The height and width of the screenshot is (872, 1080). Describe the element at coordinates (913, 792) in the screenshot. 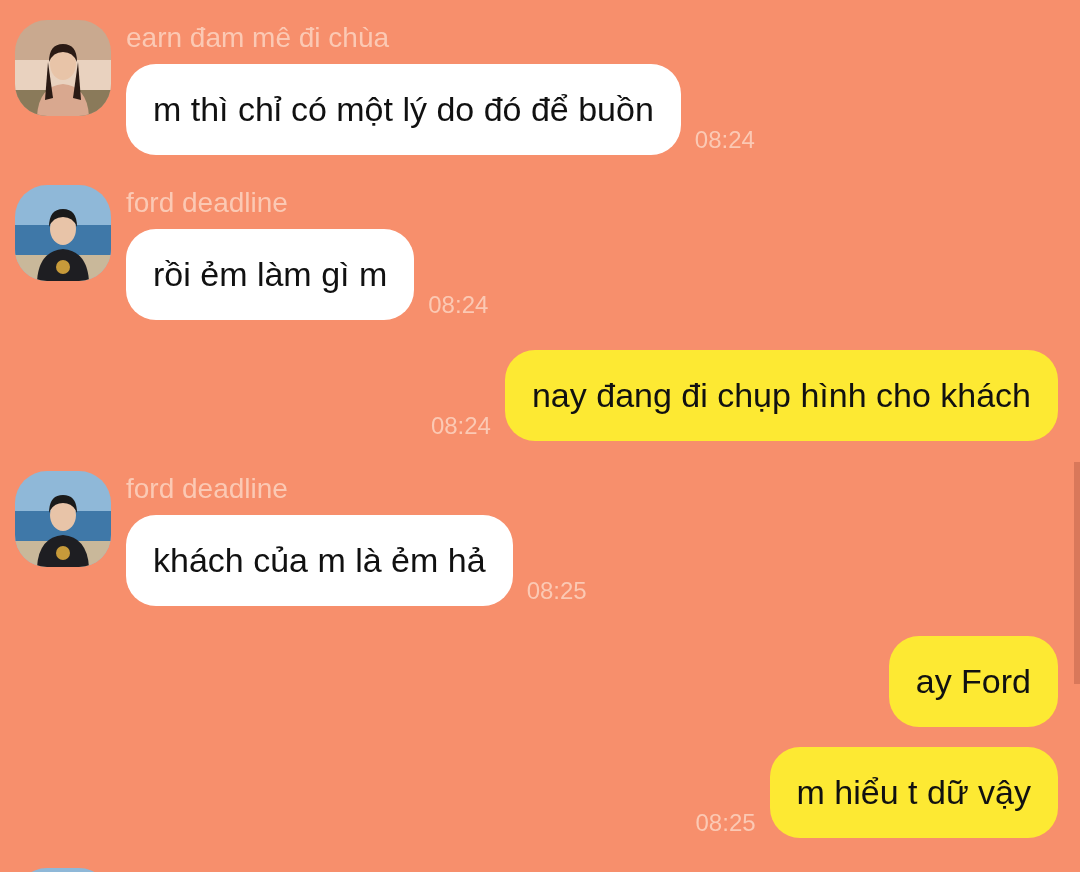

I see `message-bubble: m hiểu t dữ vậy` at that location.